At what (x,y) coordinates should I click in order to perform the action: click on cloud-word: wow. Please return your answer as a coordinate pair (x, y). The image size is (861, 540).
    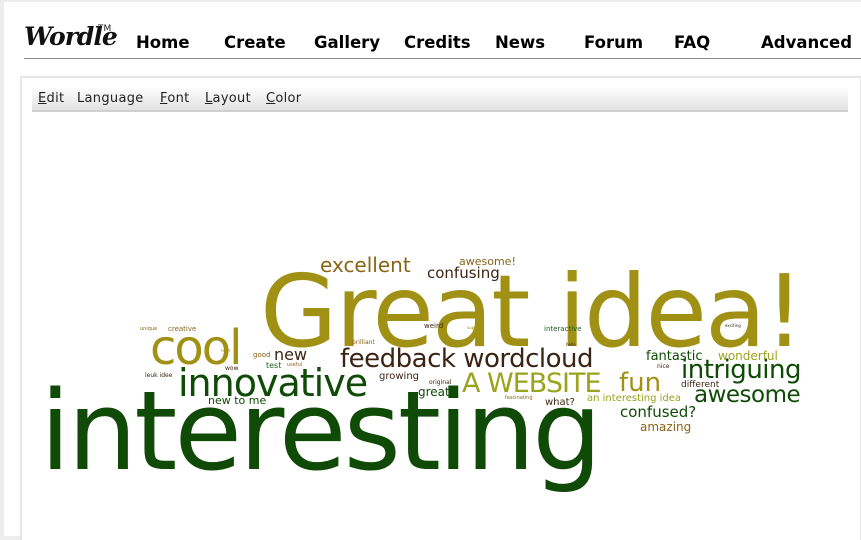
    Looking at the image, I should click on (232, 368).